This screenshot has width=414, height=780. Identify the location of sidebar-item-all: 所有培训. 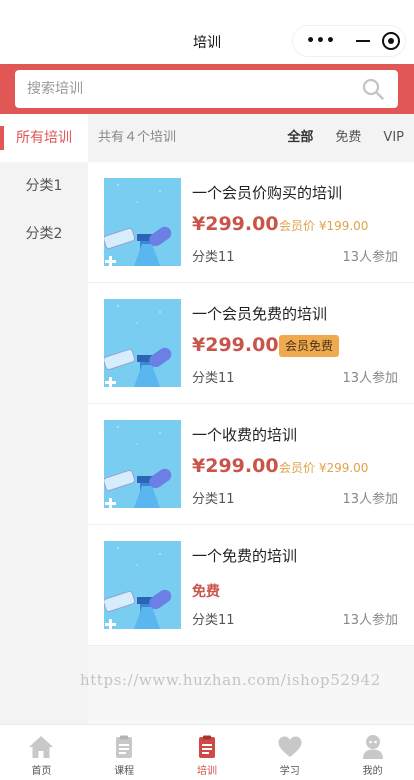
(44, 138).